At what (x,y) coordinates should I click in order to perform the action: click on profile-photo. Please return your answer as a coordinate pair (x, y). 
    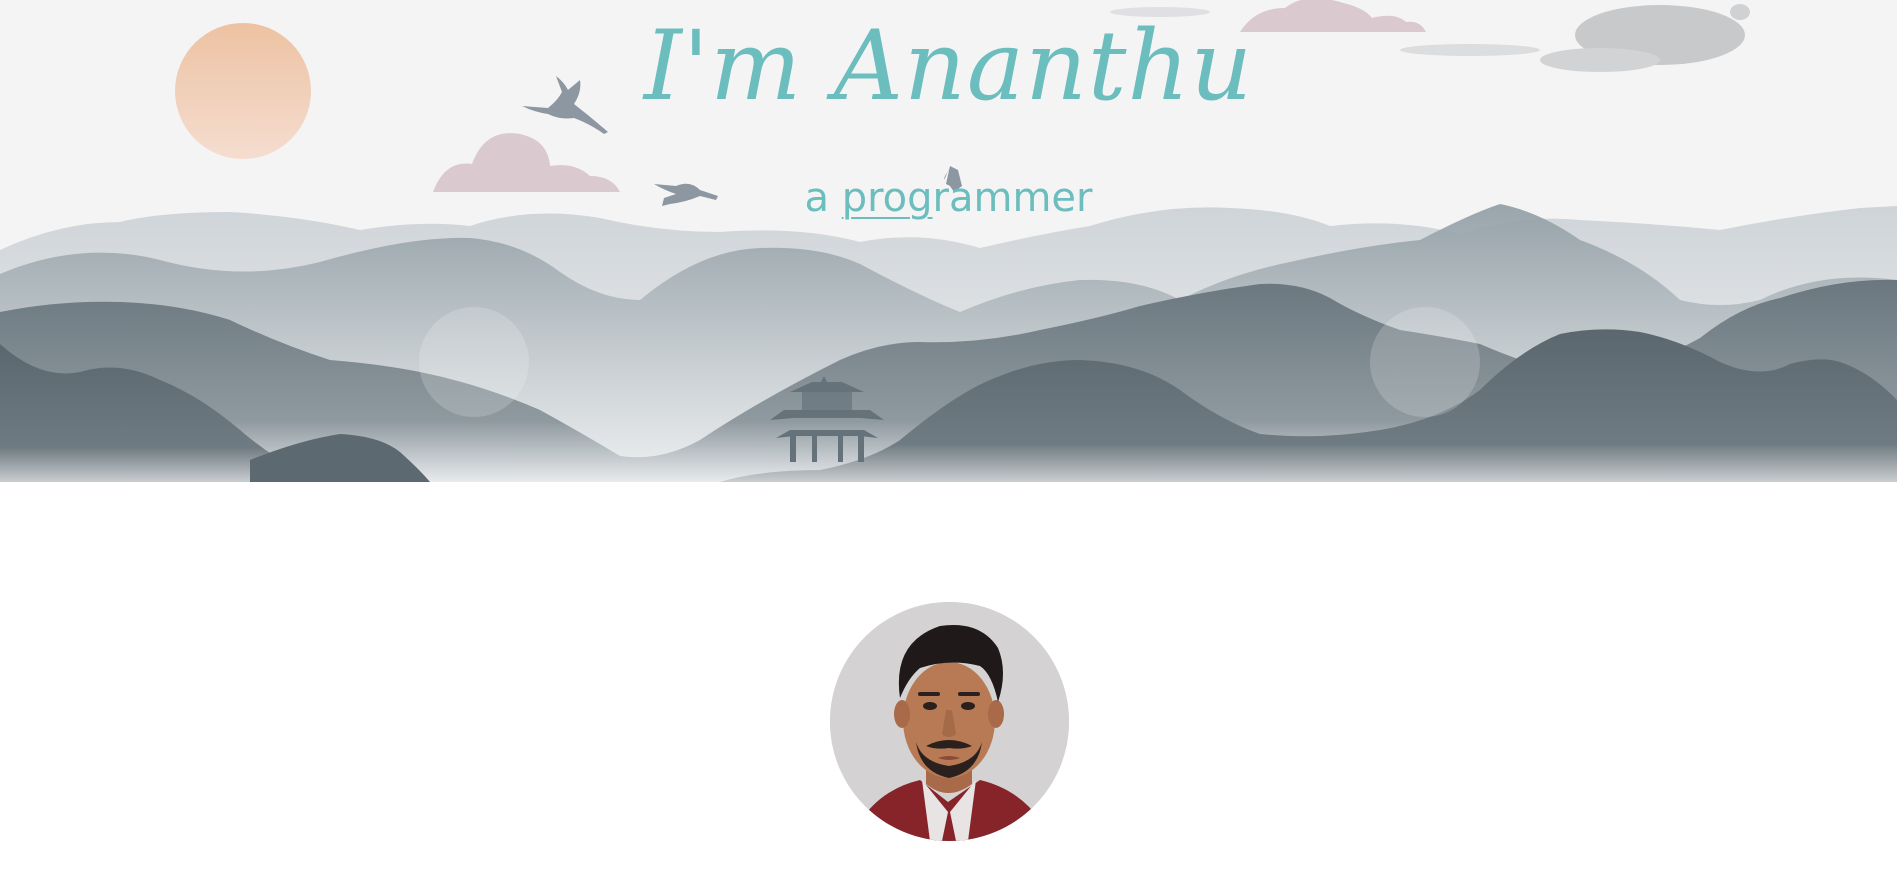
    Looking at the image, I should click on (949, 721).